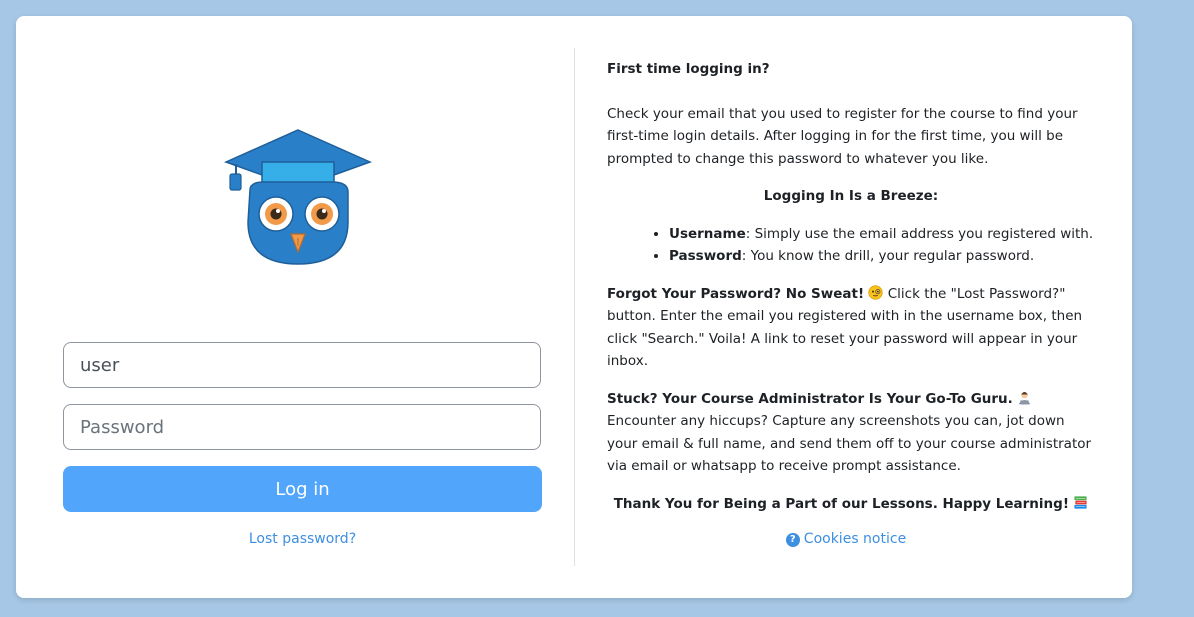 This screenshot has height=617, width=1194. Describe the element at coordinates (1080, 502) in the screenshot. I see `books-icon` at that location.